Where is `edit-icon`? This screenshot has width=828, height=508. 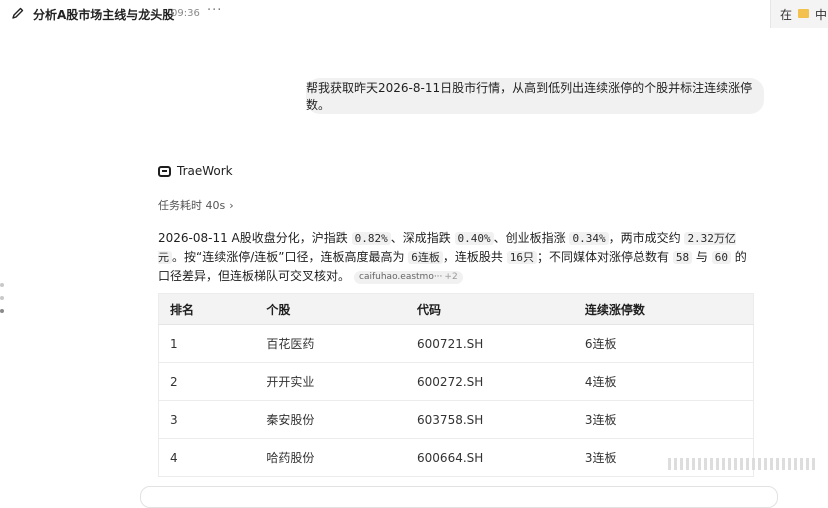
edit-icon is located at coordinates (18, 13).